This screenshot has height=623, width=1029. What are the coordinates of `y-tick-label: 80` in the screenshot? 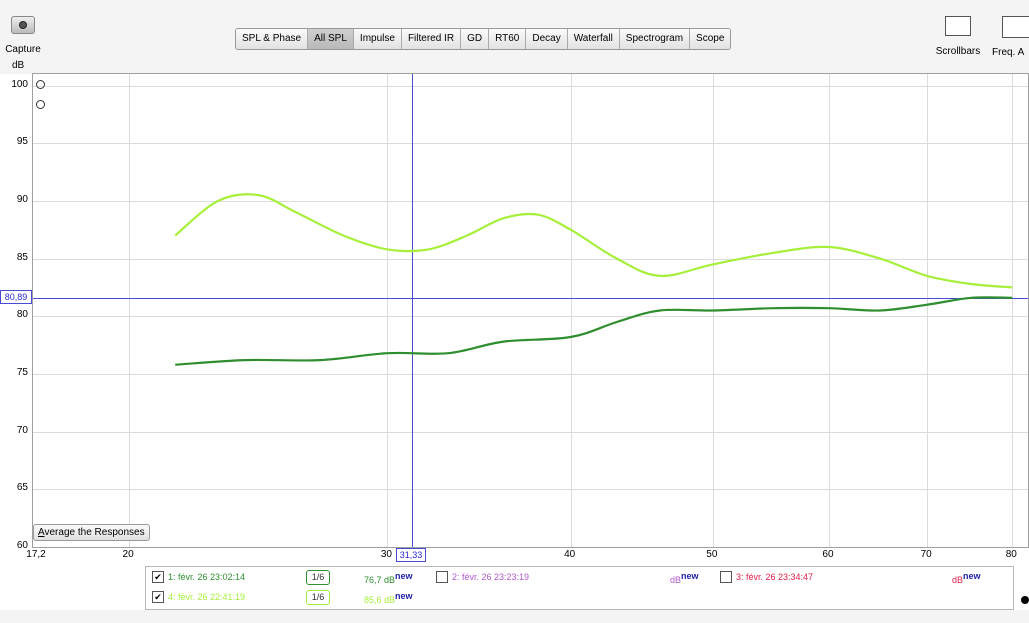 It's located at (22, 315).